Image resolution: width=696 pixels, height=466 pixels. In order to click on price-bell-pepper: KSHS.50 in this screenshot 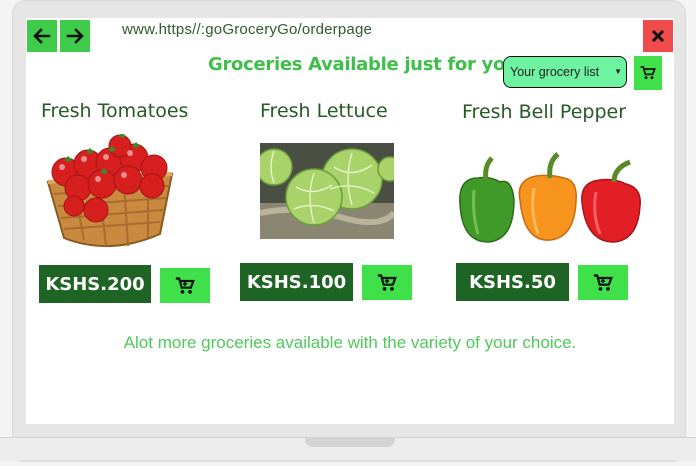, I will do `click(512, 282)`.